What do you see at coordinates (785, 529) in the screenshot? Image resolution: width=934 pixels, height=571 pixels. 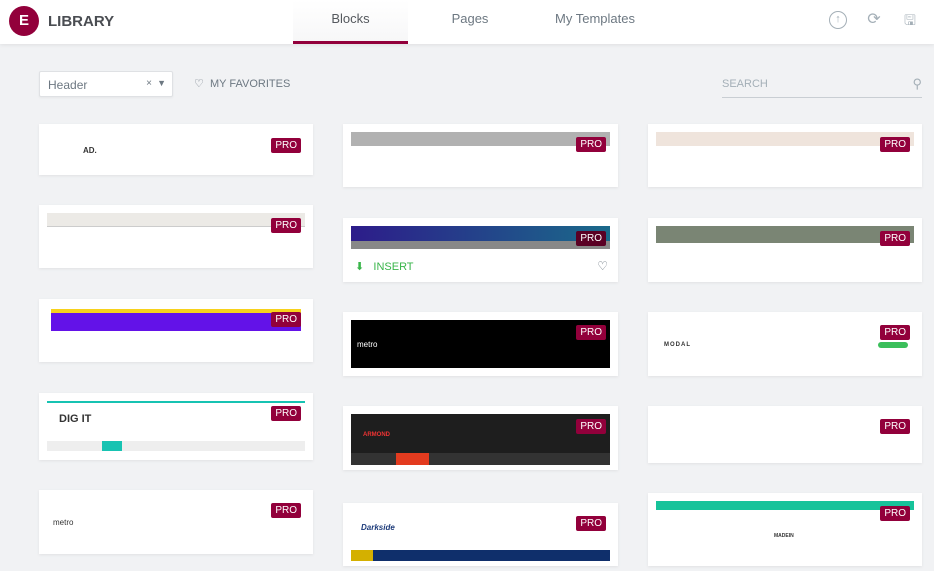 I see `template-card: MADEIN PRO` at bounding box center [785, 529].